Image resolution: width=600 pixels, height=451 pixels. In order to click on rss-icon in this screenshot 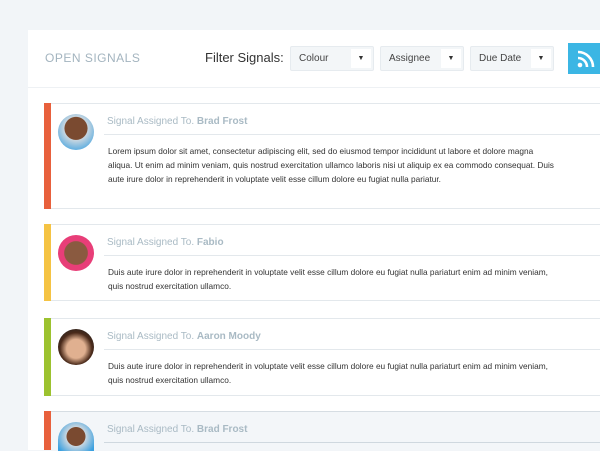, I will do `click(586, 59)`.